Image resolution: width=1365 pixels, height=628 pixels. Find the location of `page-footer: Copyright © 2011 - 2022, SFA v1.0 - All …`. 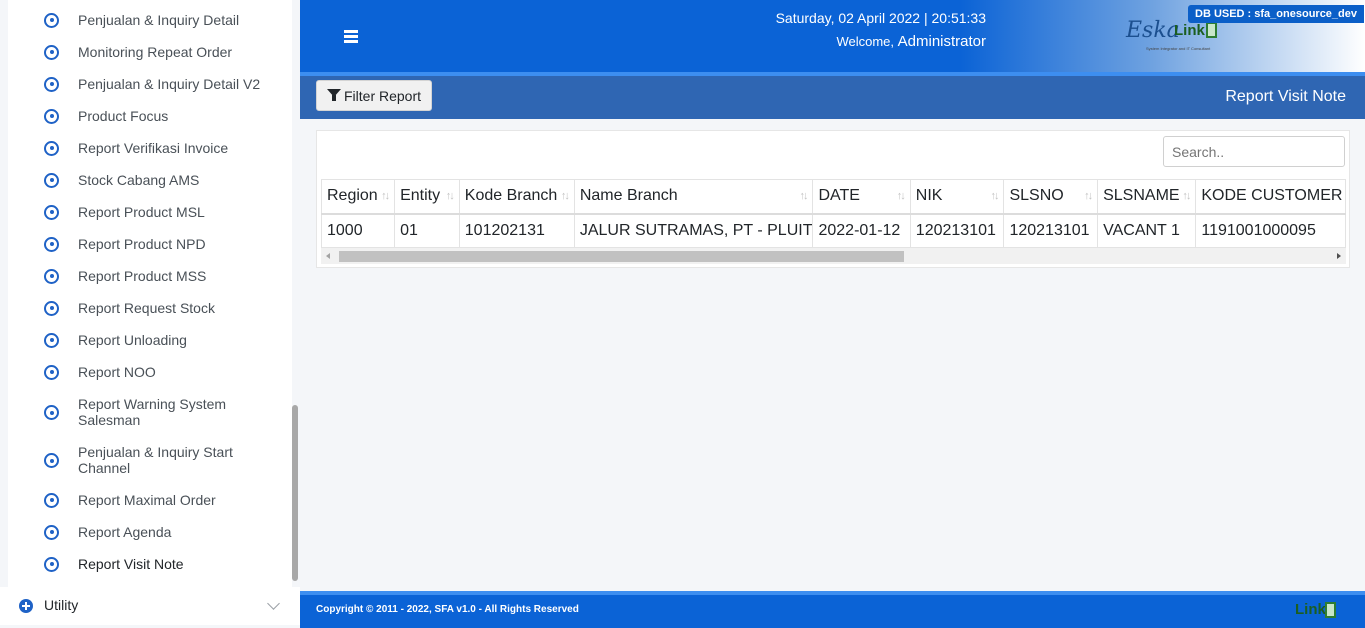

page-footer: Copyright © 2011 - 2022, SFA v1.0 - All … is located at coordinates (832, 611).